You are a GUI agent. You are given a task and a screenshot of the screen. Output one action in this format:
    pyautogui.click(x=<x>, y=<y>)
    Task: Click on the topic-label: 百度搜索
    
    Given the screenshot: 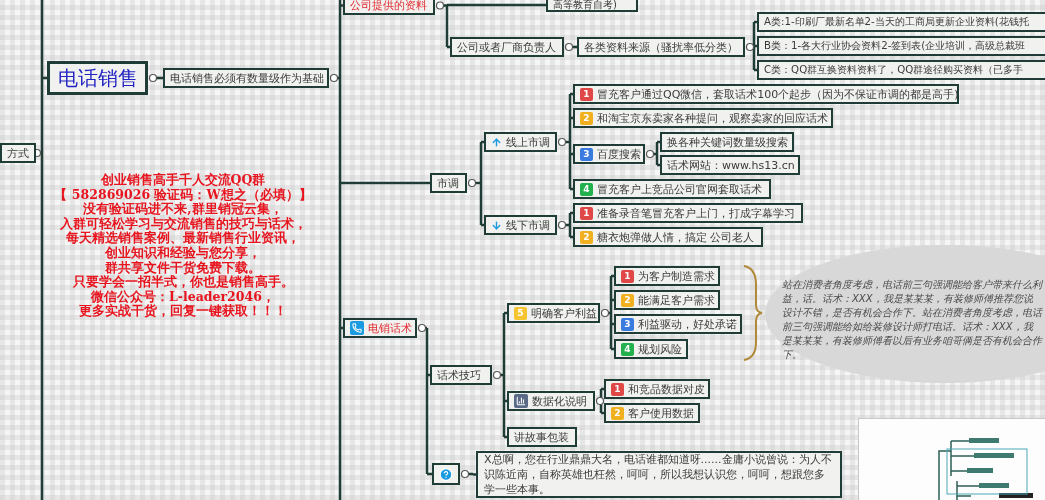 What is the action you would take?
    pyautogui.click(x=619, y=154)
    